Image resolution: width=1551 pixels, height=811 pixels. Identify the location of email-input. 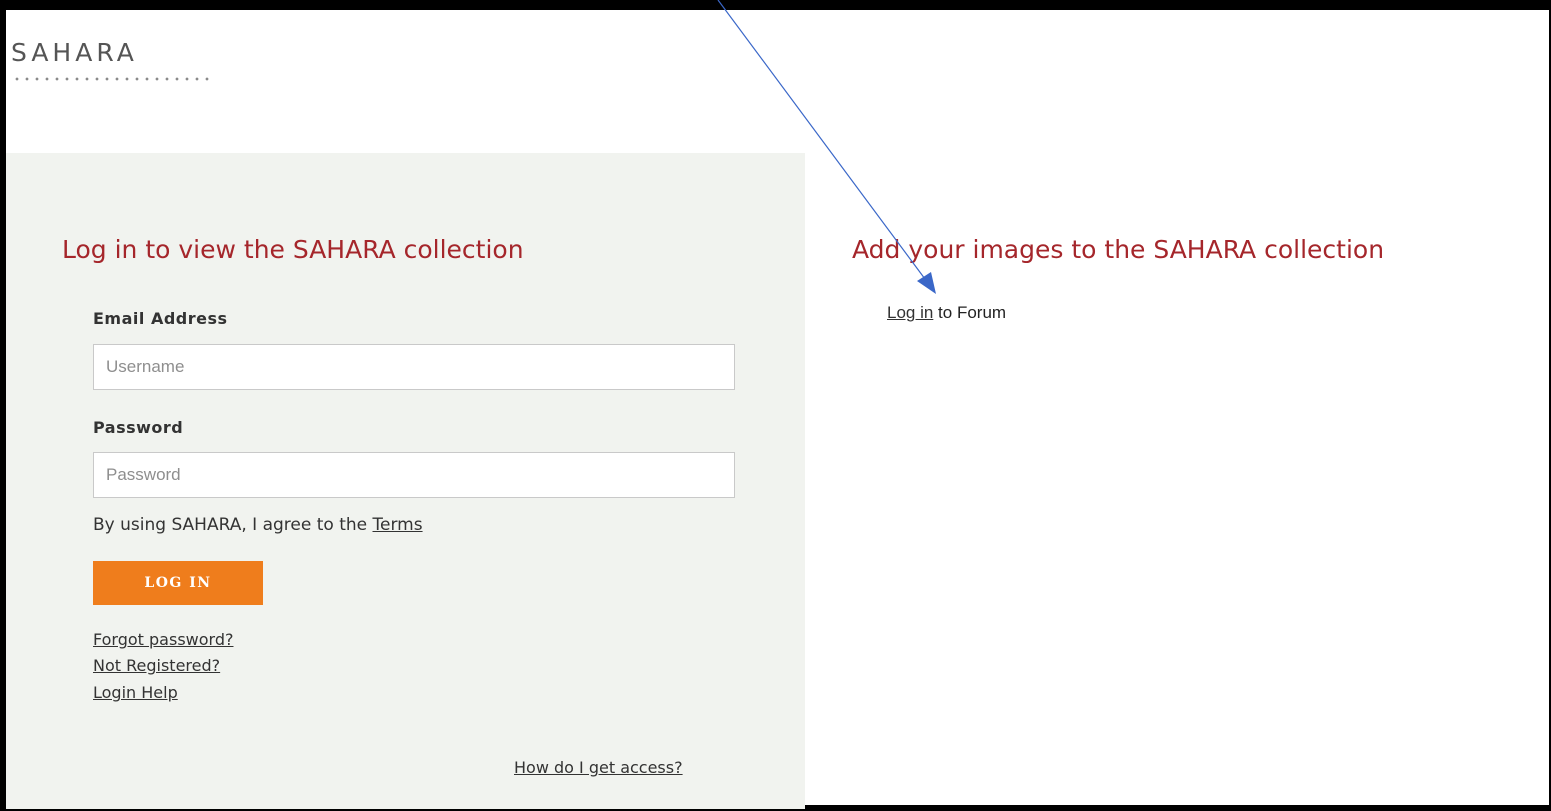
(414, 367).